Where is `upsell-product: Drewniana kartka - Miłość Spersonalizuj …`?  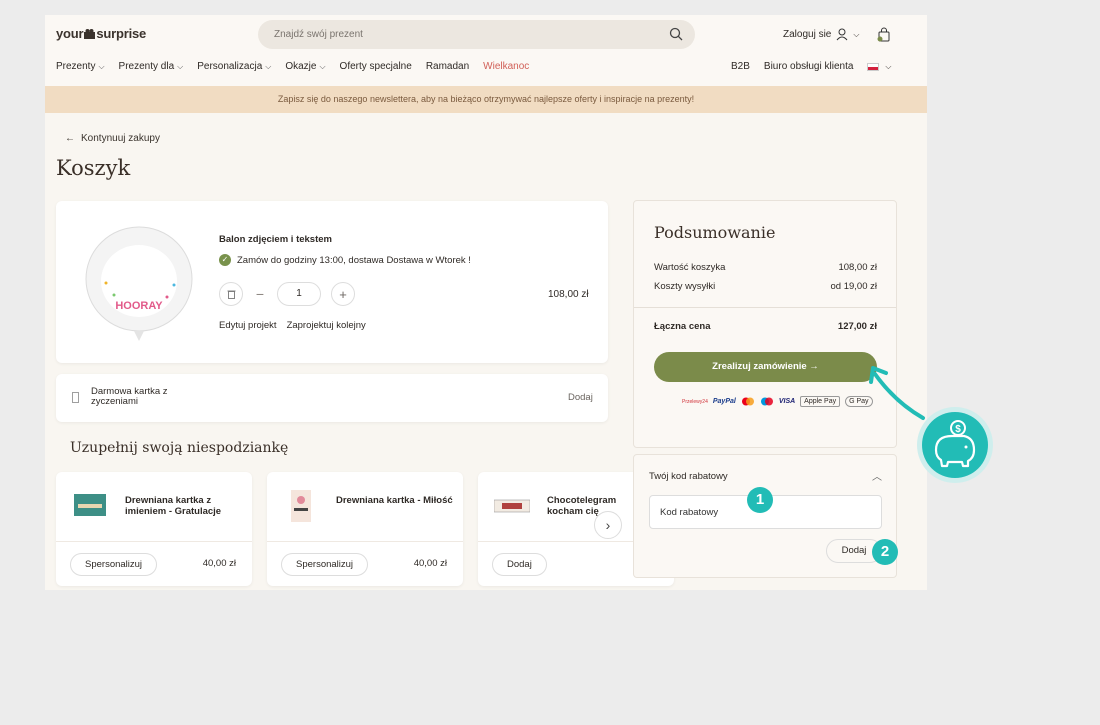
upsell-product: Drewniana kartka - Miłość Spersonalizuj … is located at coordinates (365, 529).